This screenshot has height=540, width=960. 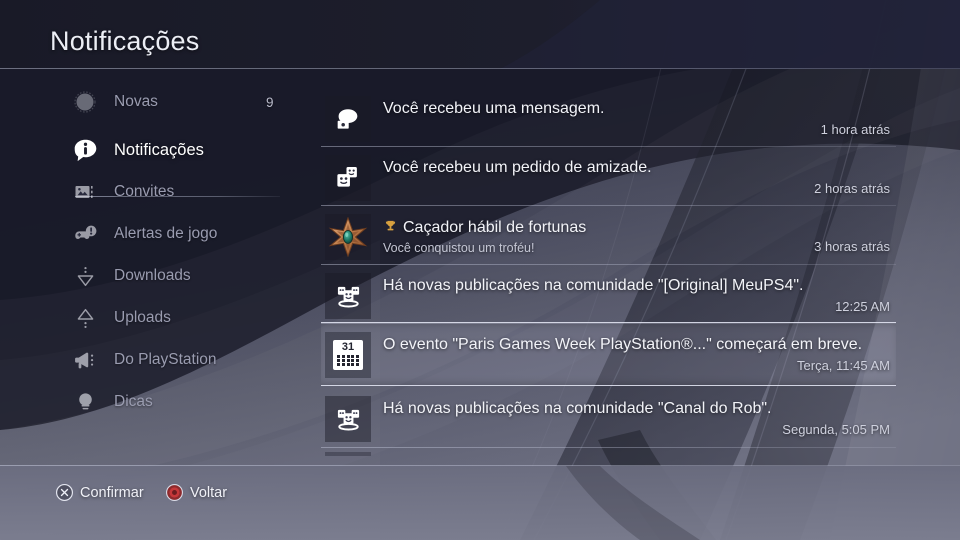 What do you see at coordinates (85, 234) in the screenshot?
I see `controller-alert-icon` at bounding box center [85, 234].